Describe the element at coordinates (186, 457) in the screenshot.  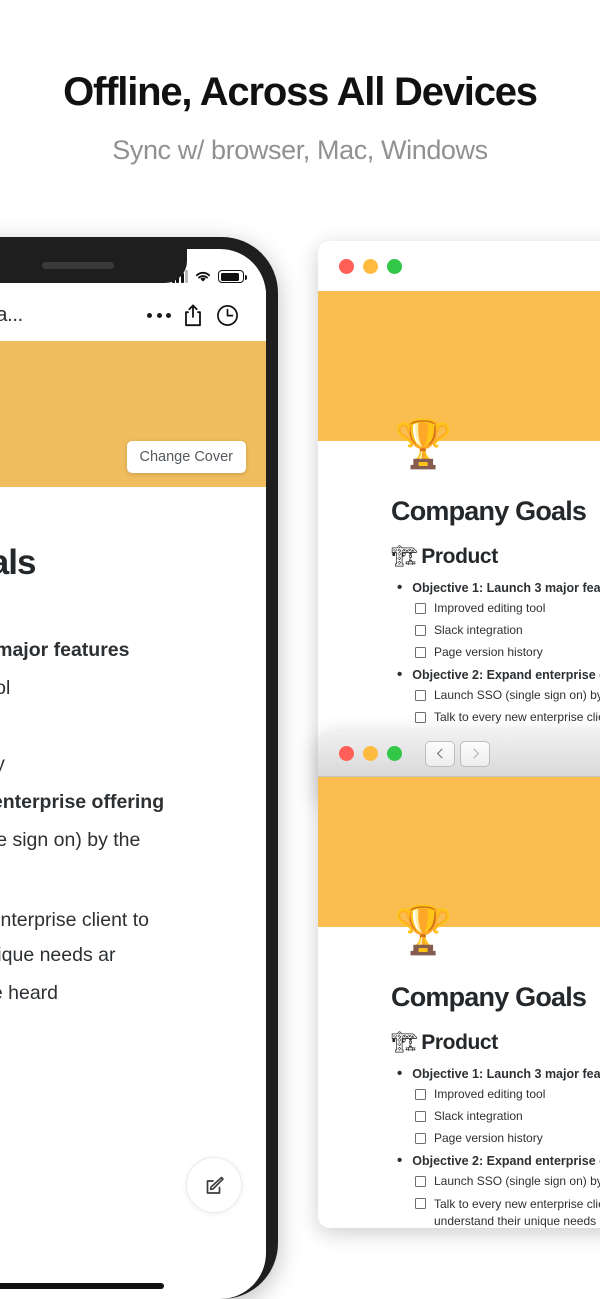
I see `change-cover-button: Change Cover` at that location.